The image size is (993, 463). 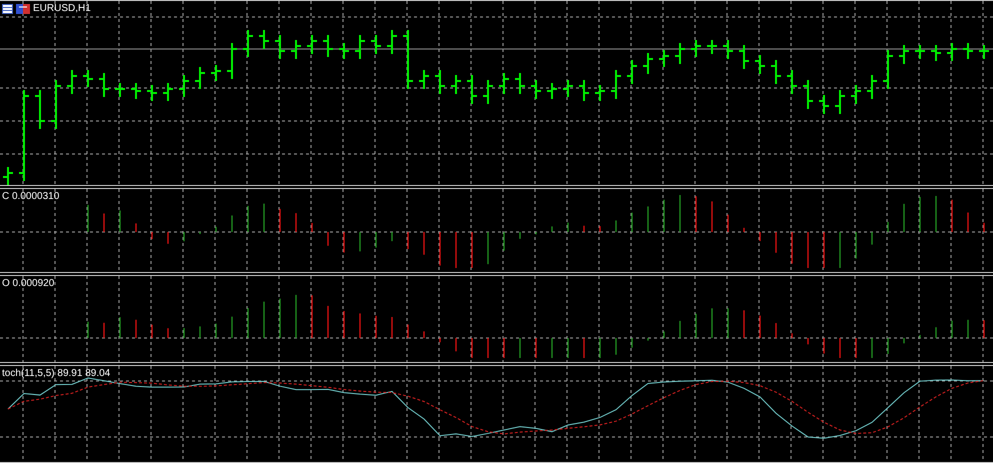 I want to click on indicator-label: C 0.0000310, so click(x=31, y=196).